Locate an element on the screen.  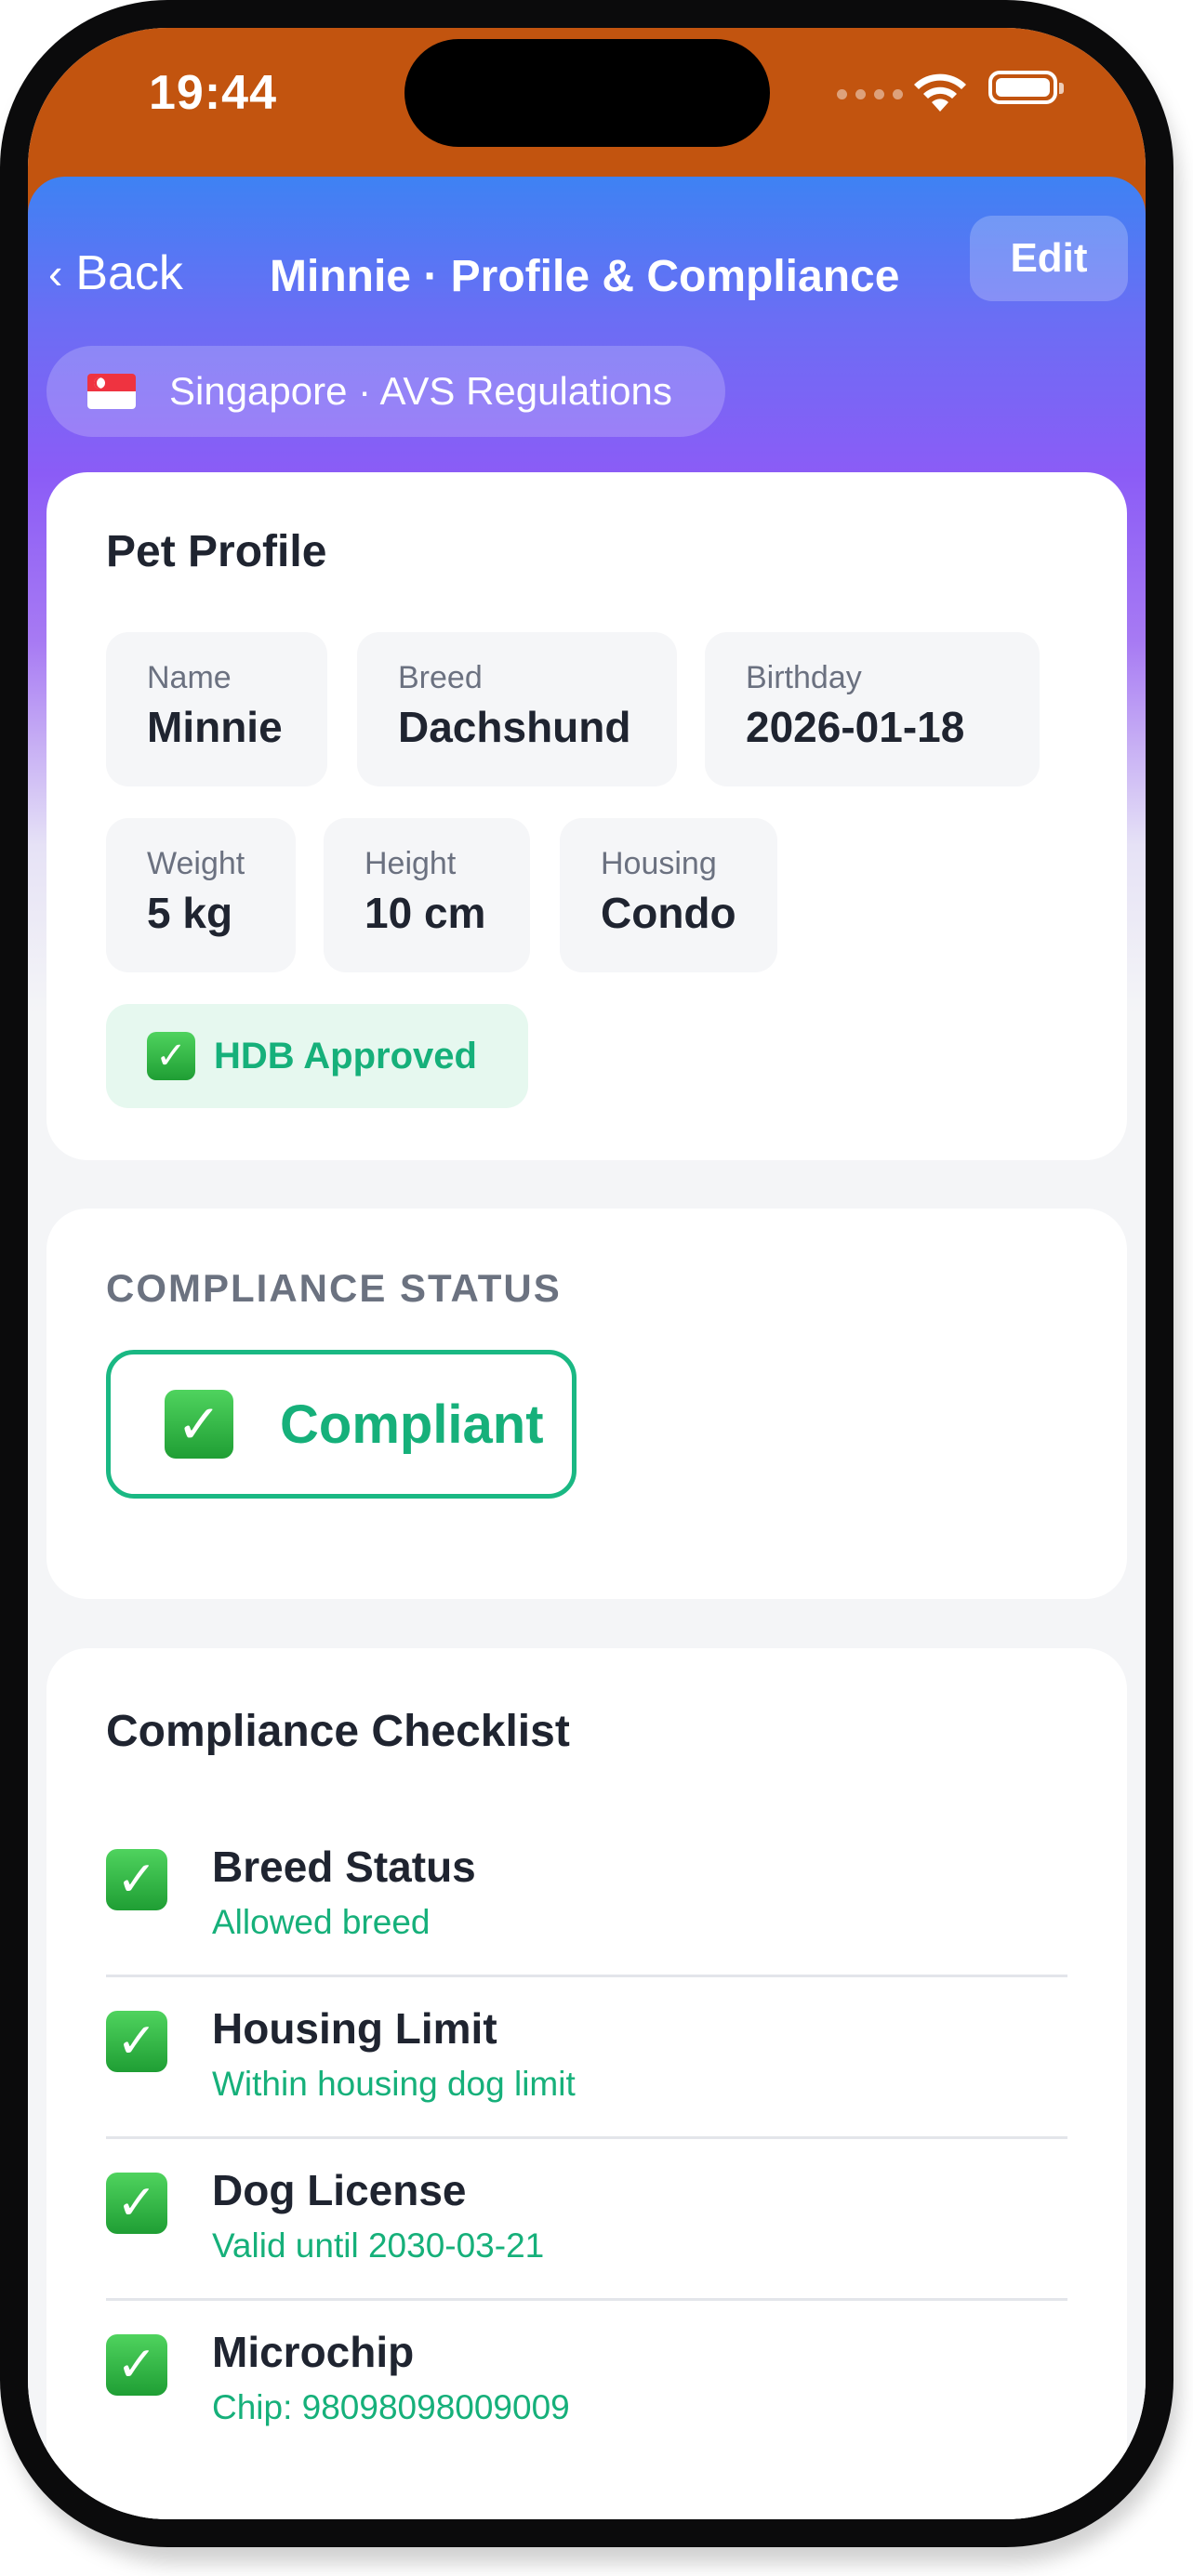
checklist-item-breed-status: ✓ Breed Status Allowed breed is located at coordinates (586, 1896).